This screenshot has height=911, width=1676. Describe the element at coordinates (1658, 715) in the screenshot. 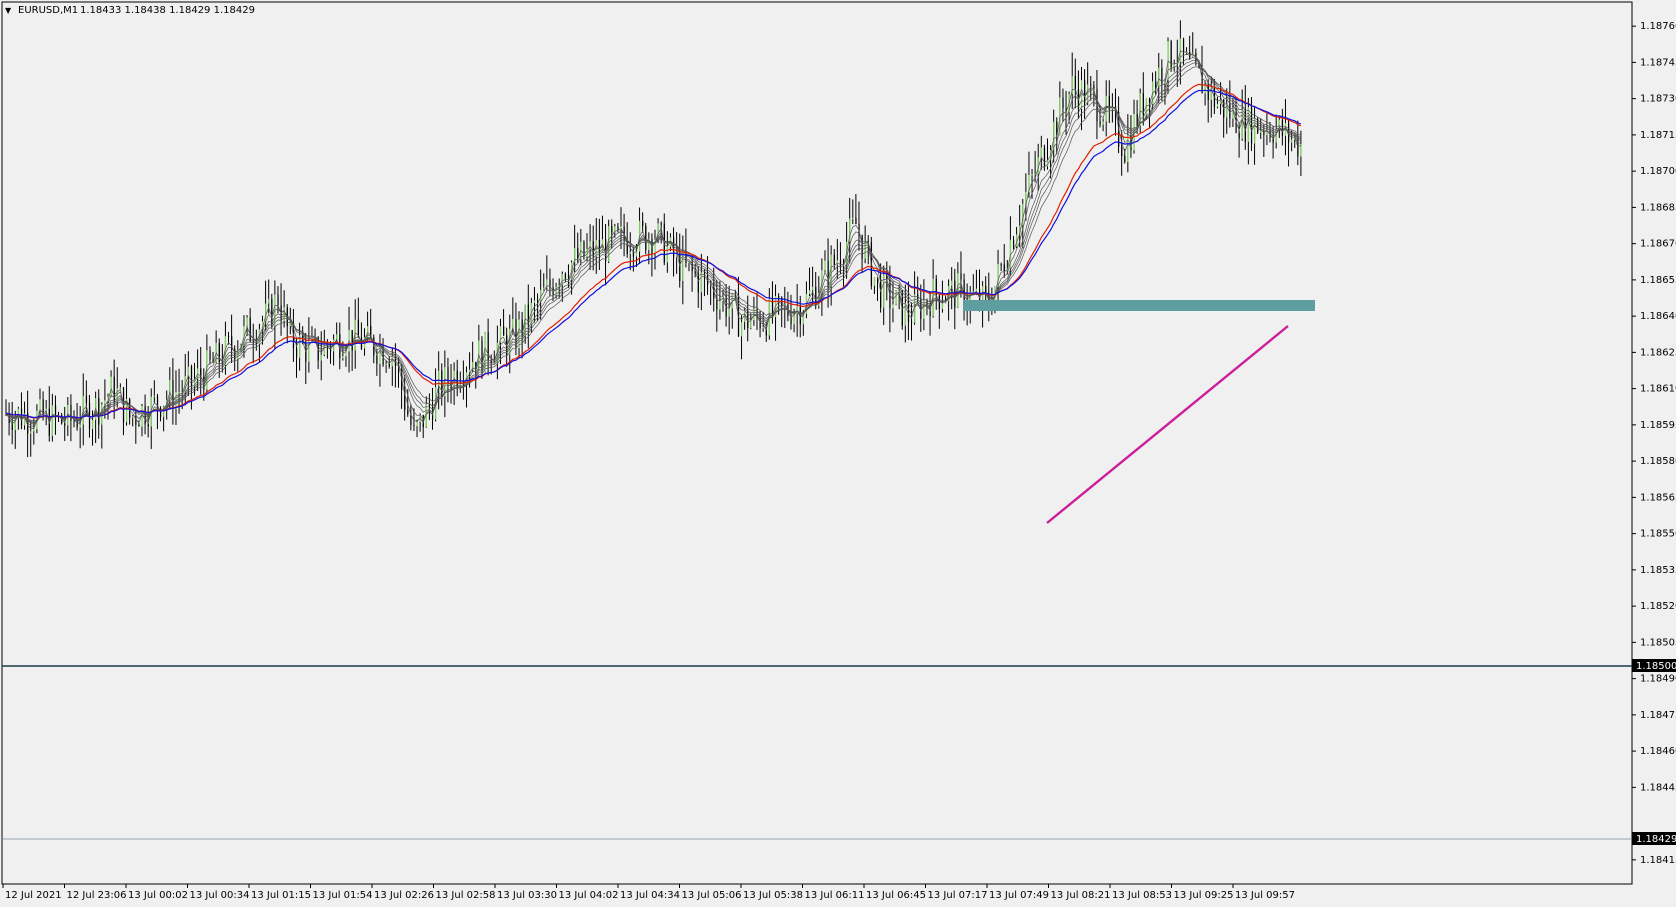

I see `price-tick-label: 1.18475` at that location.